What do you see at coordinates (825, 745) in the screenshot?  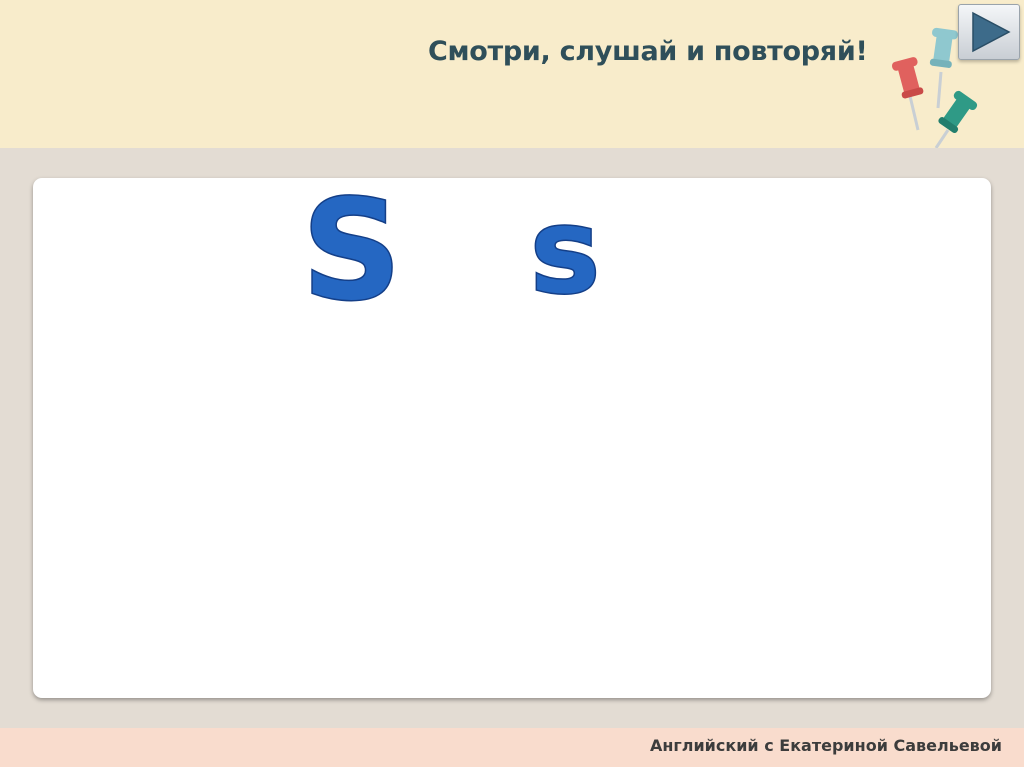 I see `author-credit: Английский с Екатериной Савельевой` at bounding box center [825, 745].